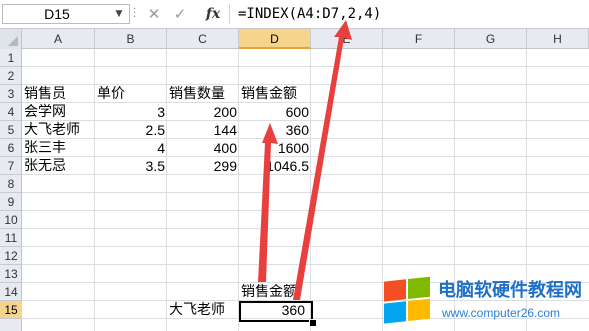 The image size is (589, 331). Describe the element at coordinates (136, 14) in the screenshot. I see `drag-handle-icon: · · ·` at that location.